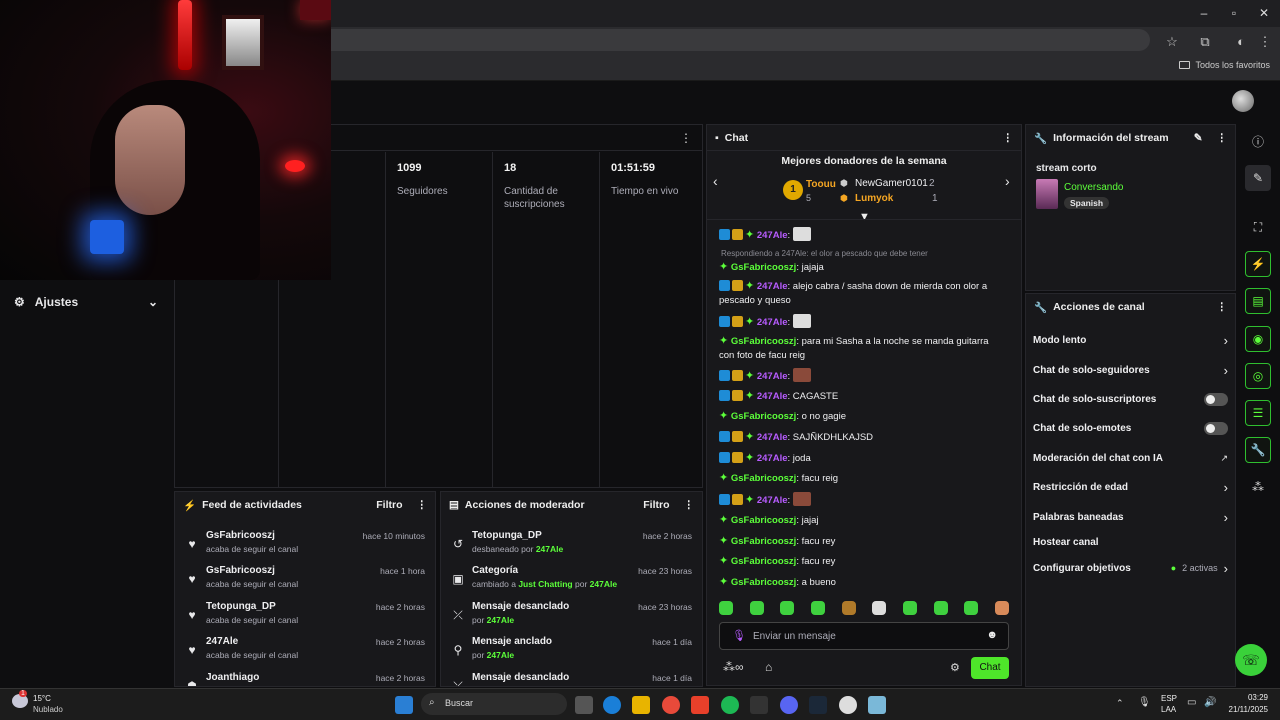 The height and width of the screenshot is (720, 1280). What do you see at coordinates (848, 705) in the screenshot?
I see `obs-icon` at bounding box center [848, 705].